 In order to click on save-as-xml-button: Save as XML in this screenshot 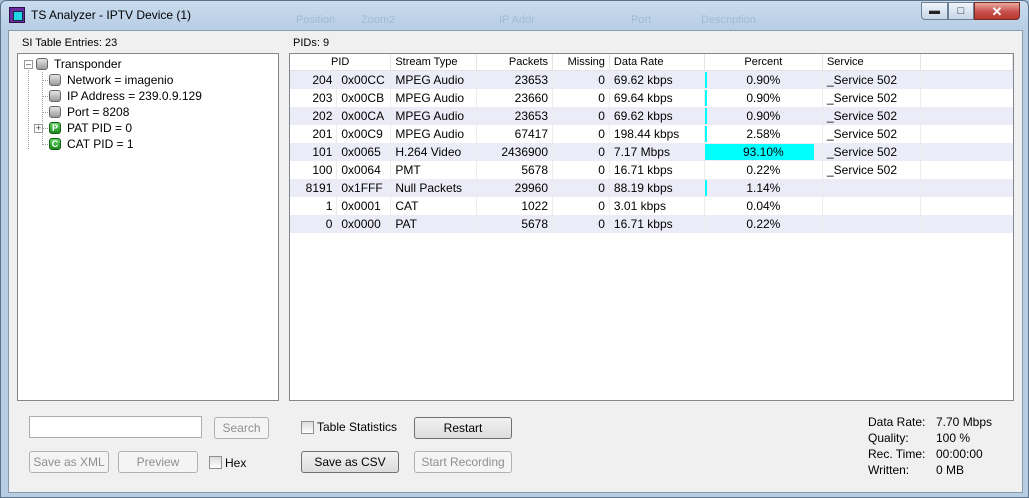, I will do `click(69, 462)`.